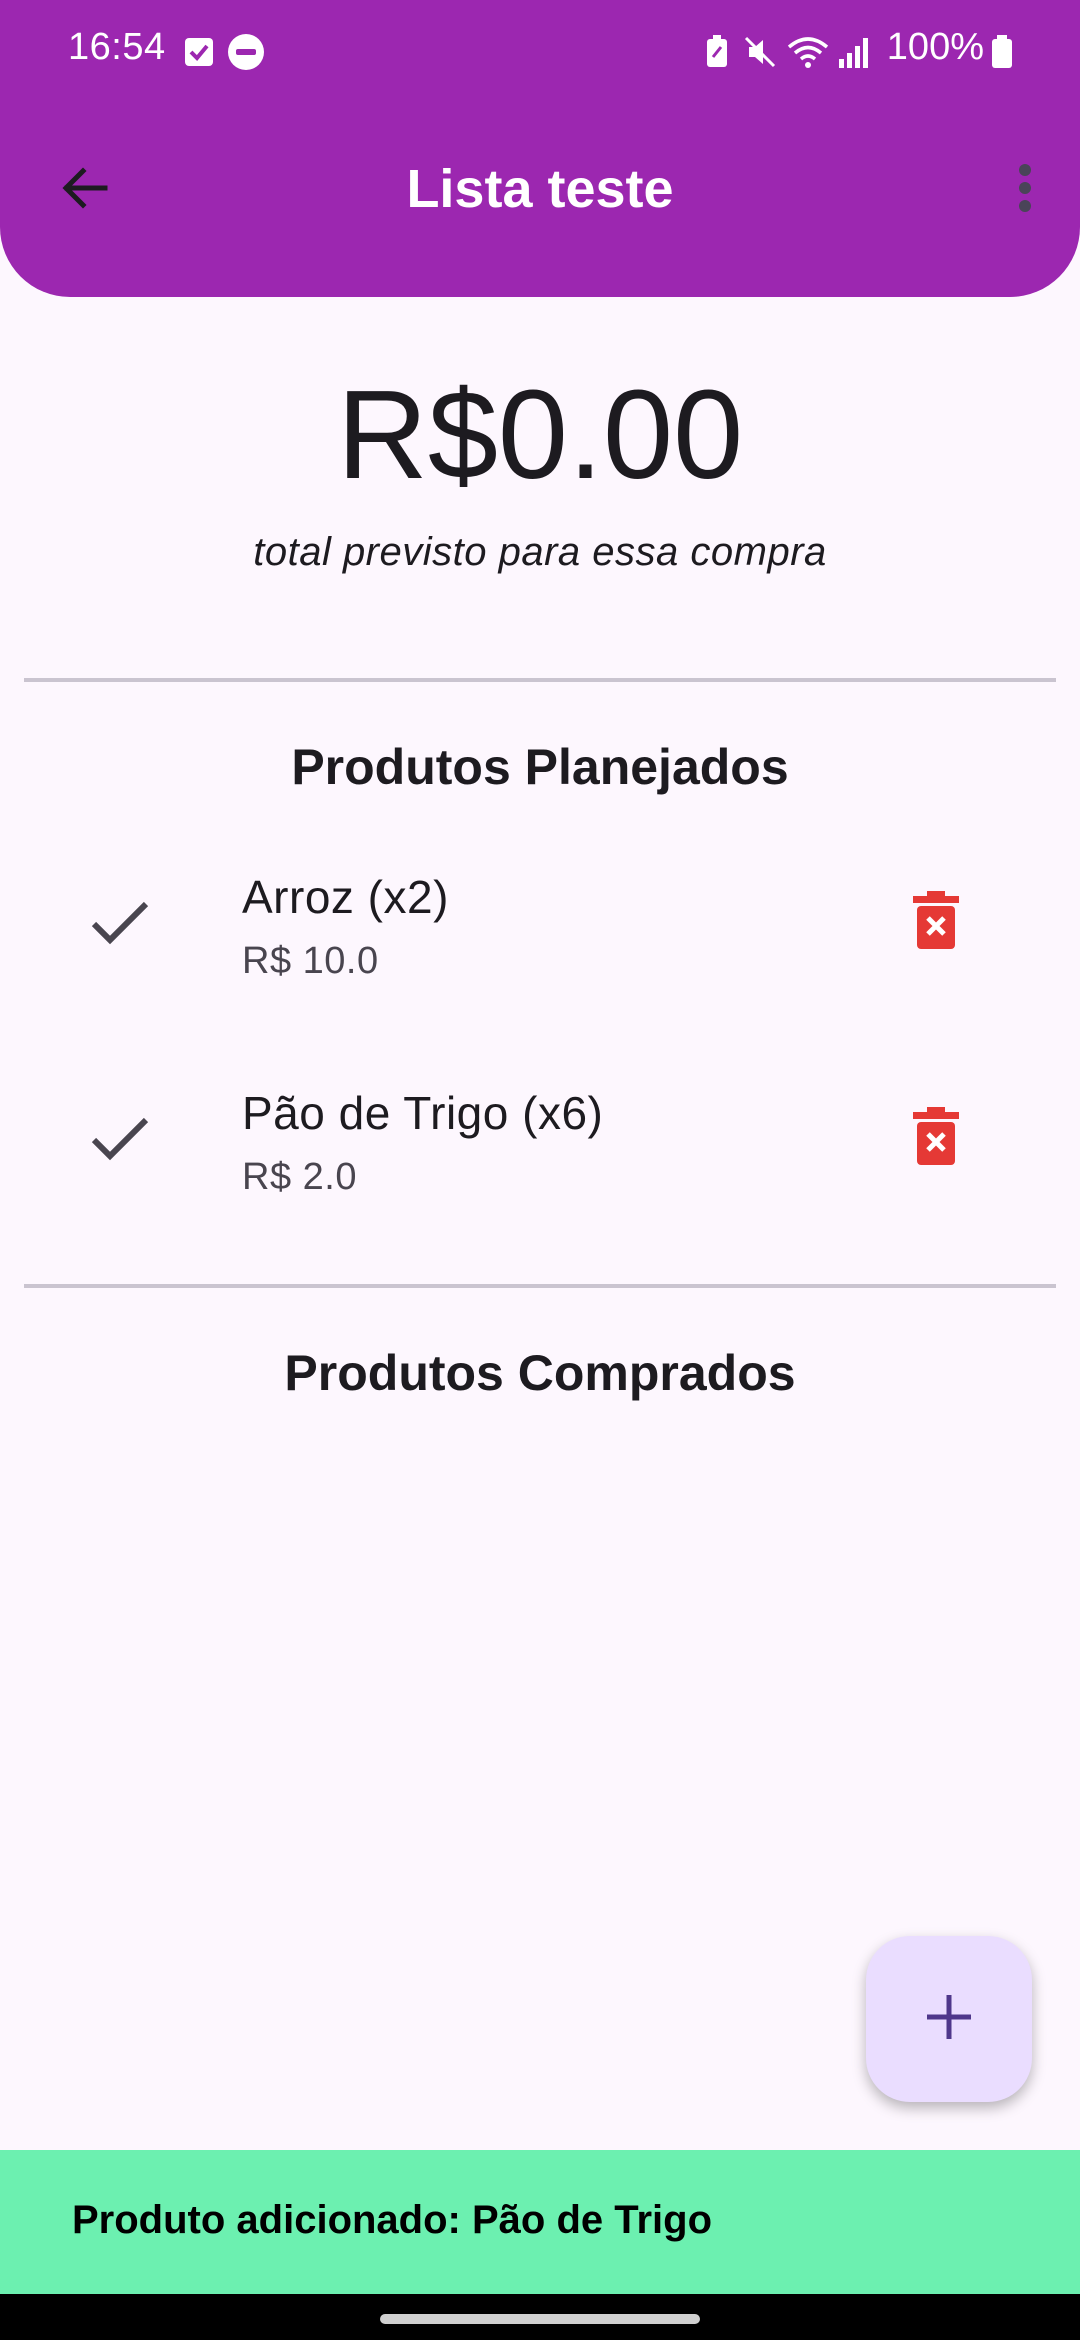  Describe the element at coordinates (717, 52) in the screenshot. I see `battery-saver-icon` at that location.